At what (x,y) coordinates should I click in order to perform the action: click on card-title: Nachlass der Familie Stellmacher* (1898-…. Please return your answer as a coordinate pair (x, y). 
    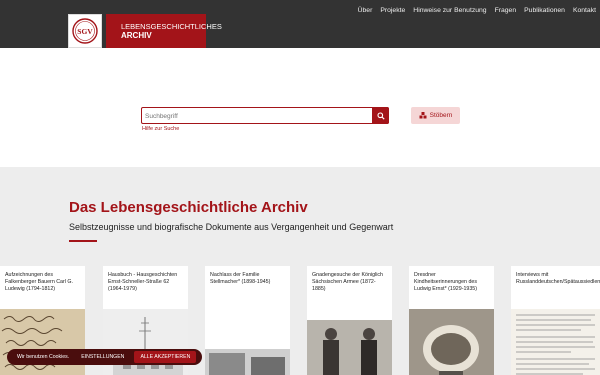
    Looking at the image, I should click on (240, 279).